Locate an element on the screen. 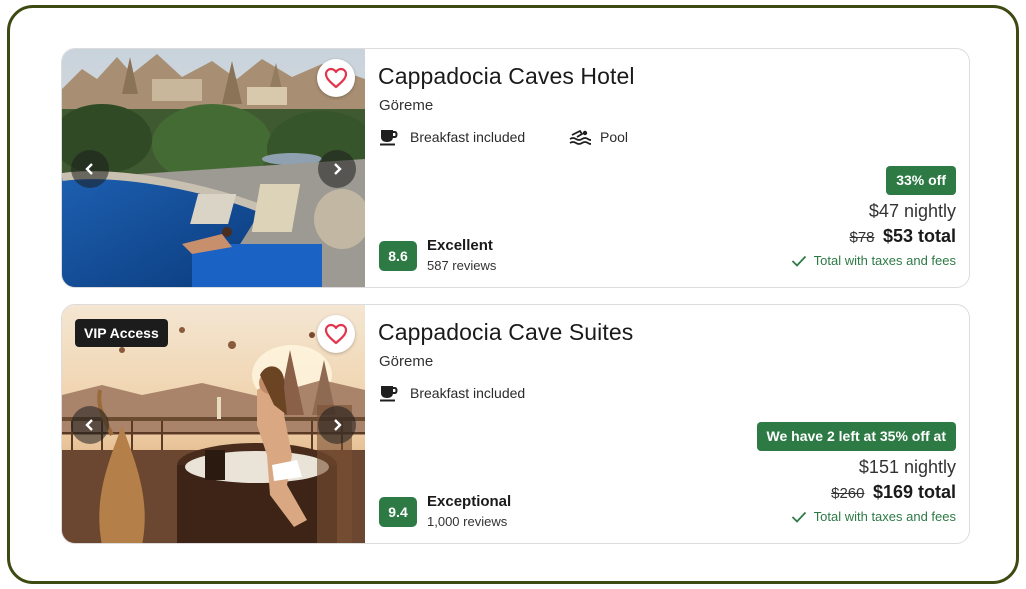  original-price: $78 is located at coordinates (862, 237).